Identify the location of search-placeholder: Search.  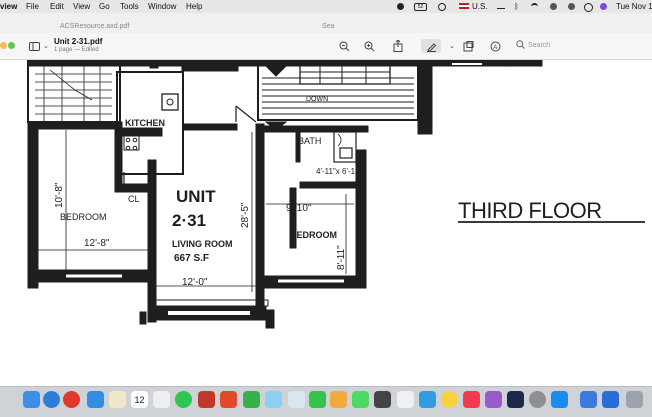
(539, 45).